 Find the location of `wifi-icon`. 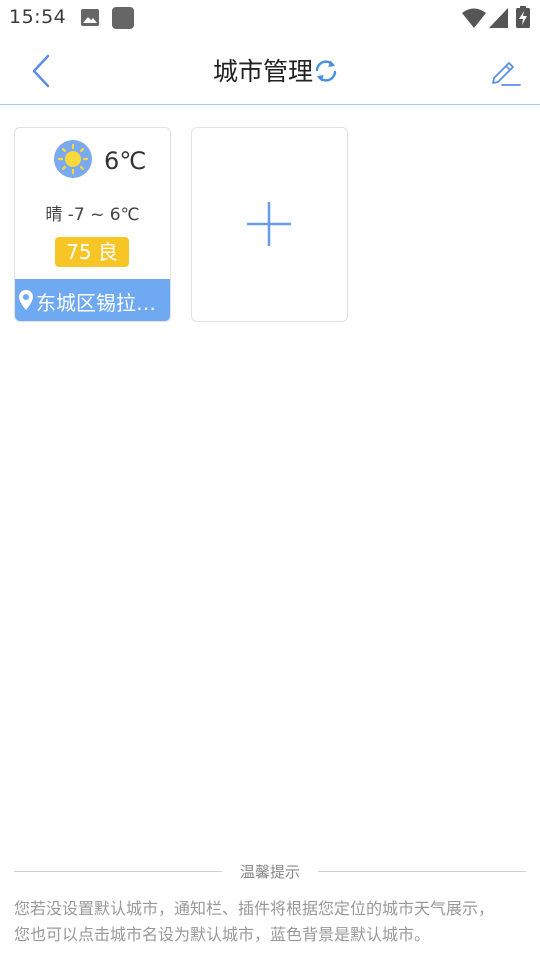

wifi-icon is located at coordinates (474, 18).